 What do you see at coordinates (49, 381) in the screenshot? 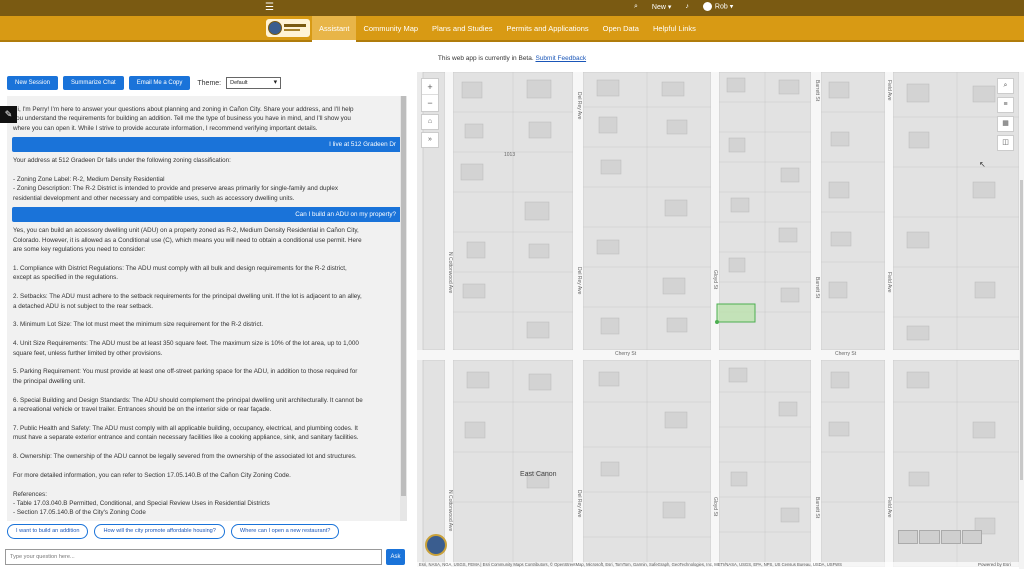
I see `message-line: the principal dwelling unit.` at bounding box center [49, 381].